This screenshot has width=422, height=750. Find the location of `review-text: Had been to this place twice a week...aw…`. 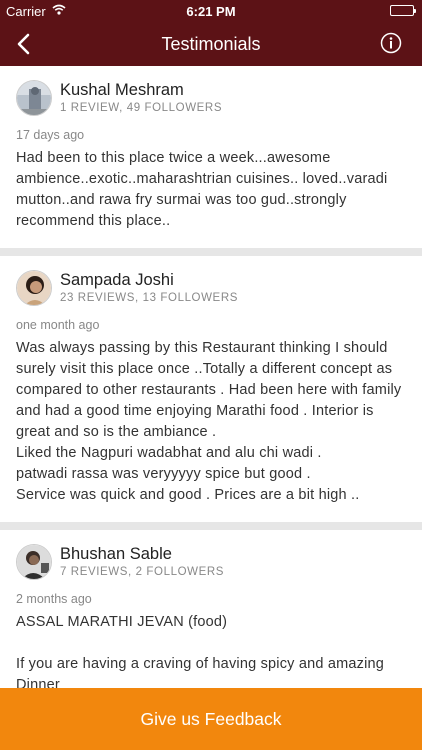

review-text: Had been to this place twice a week...aw… is located at coordinates (202, 189).